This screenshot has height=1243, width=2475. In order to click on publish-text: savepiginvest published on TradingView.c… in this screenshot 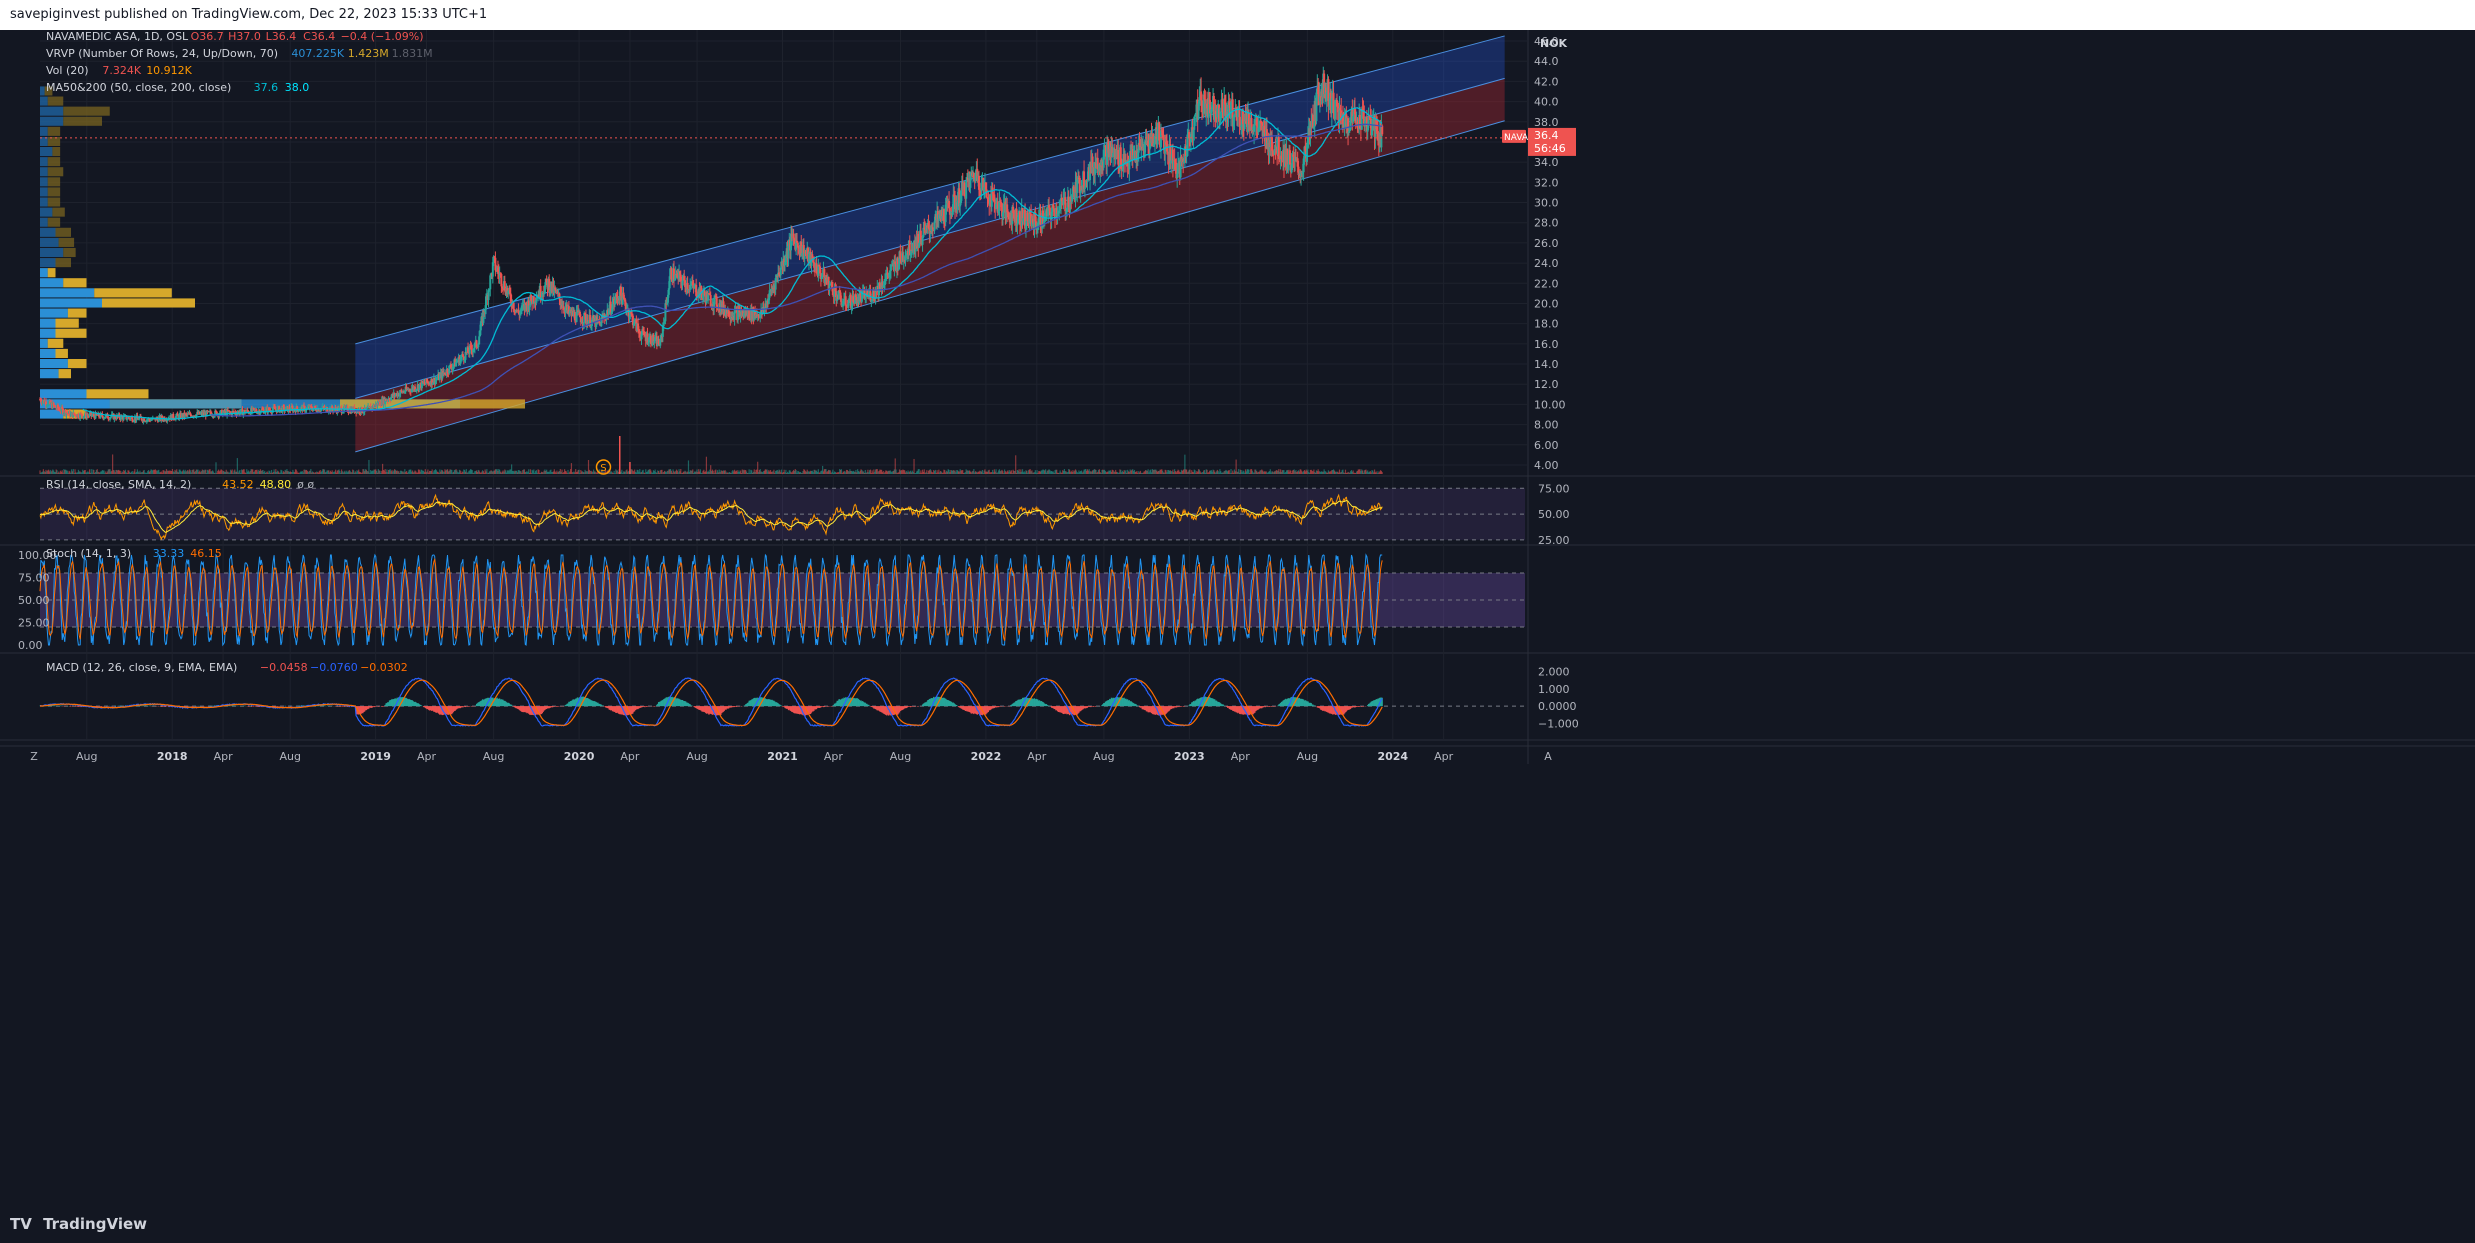, I will do `click(249, 14)`.